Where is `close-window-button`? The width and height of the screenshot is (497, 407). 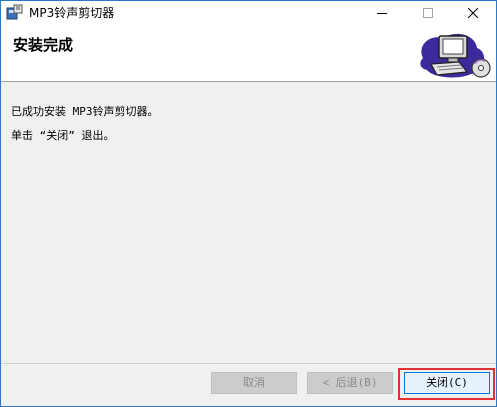 close-window-button is located at coordinates (473, 13).